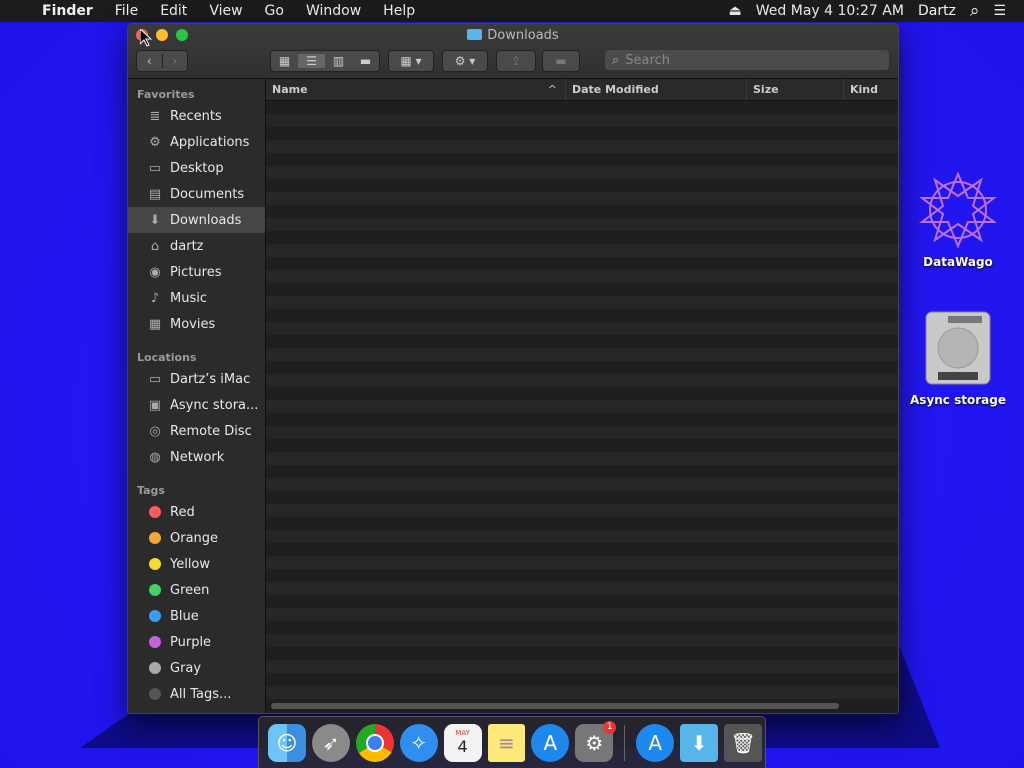 This screenshot has height=768, width=1024. What do you see at coordinates (561, 61) in the screenshot?
I see `tags-button: ▬` at bounding box center [561, 61].